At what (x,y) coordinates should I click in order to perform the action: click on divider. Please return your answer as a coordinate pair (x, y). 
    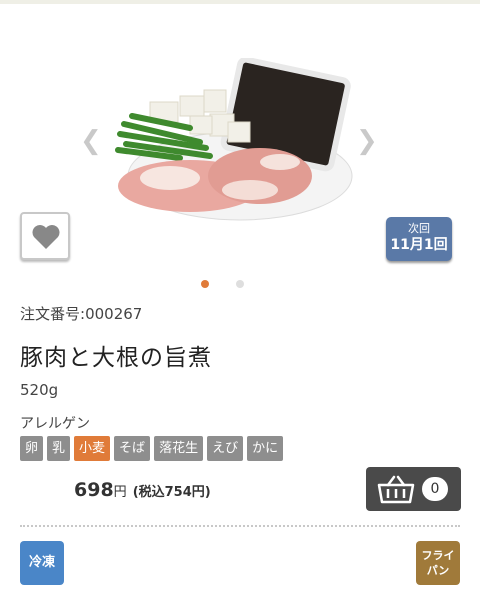
    Looking at the image, I should click on (240, 526).